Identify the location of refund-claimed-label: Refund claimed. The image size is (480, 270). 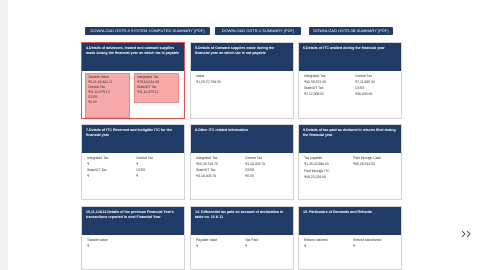
(316, 240).